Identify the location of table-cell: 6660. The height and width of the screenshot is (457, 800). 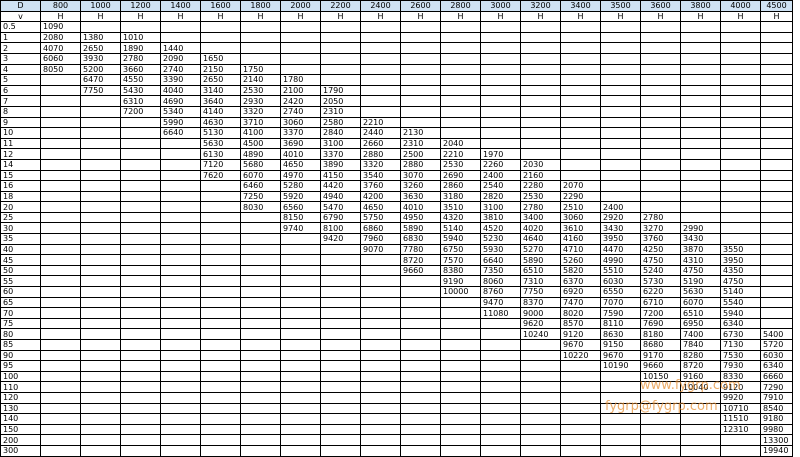
(776, 376).